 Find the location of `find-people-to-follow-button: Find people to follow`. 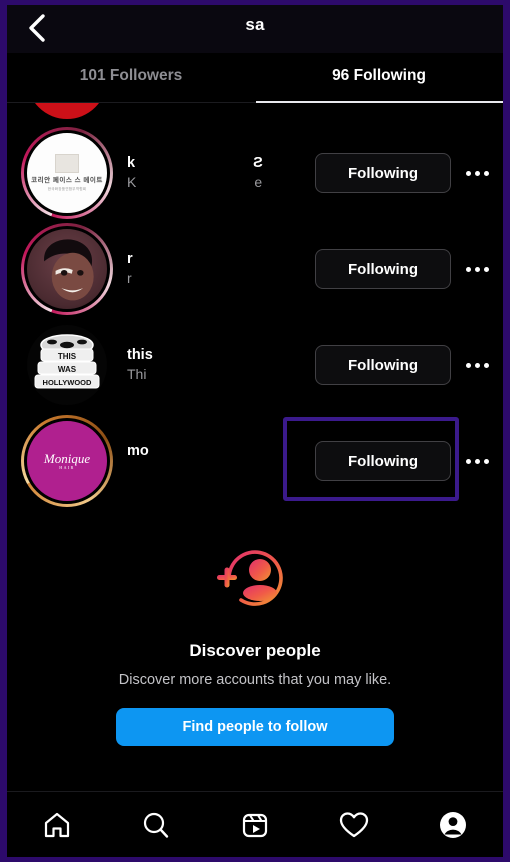

find-people-to-follow-button: Find people to follow is located at coordinates (255, 727).